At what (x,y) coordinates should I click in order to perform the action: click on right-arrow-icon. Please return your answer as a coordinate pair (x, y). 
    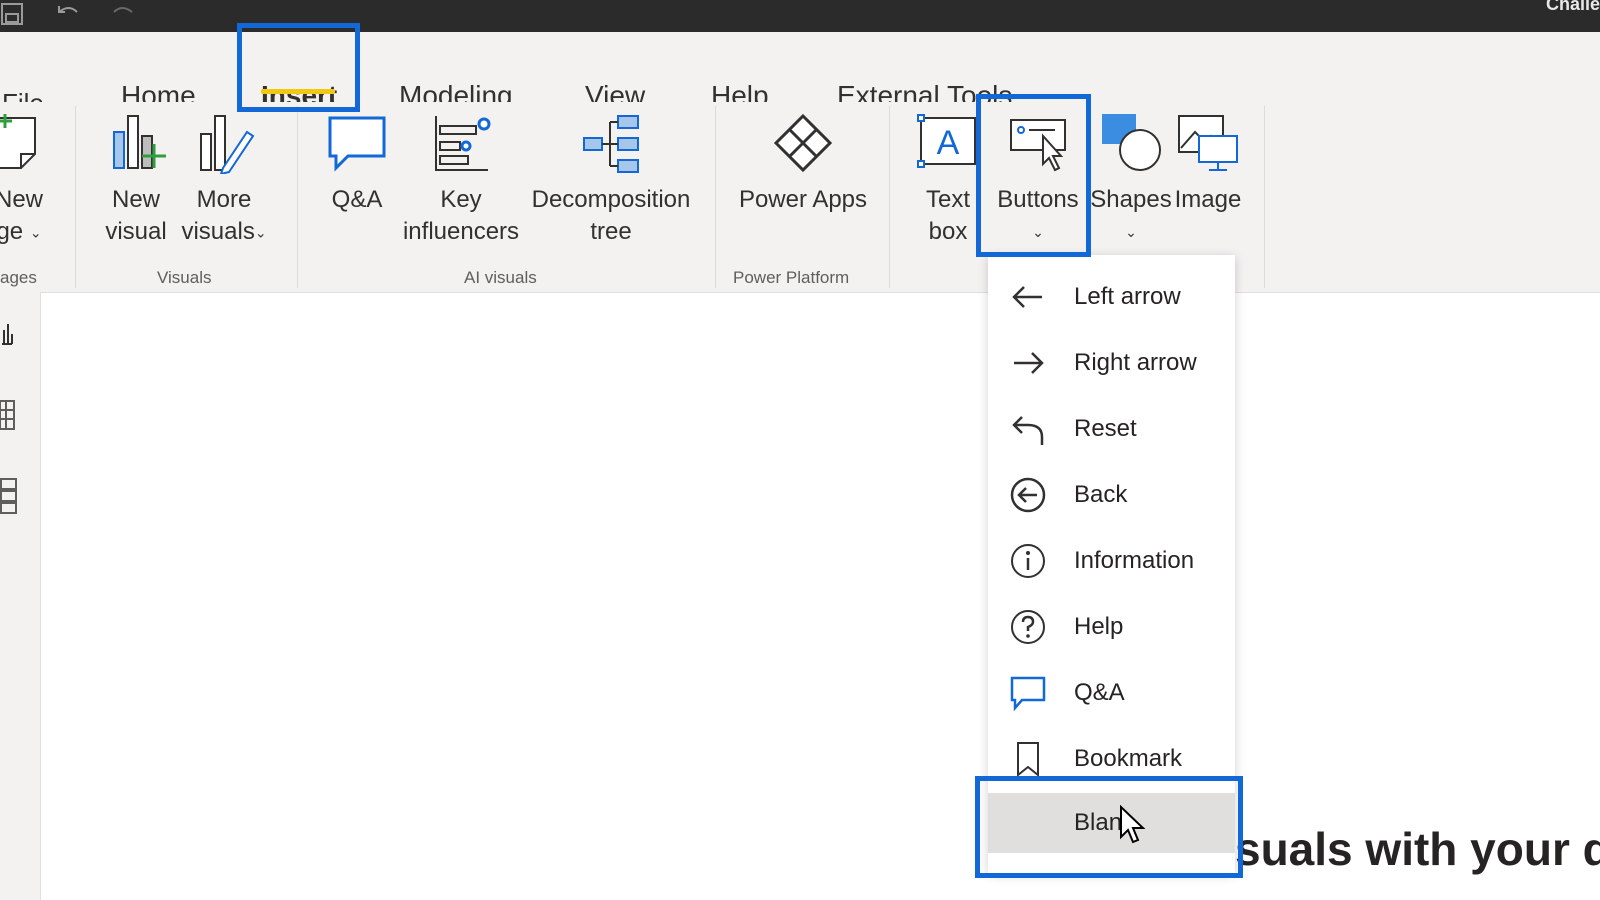
    Looking at the image, I should click on (1029, 363).